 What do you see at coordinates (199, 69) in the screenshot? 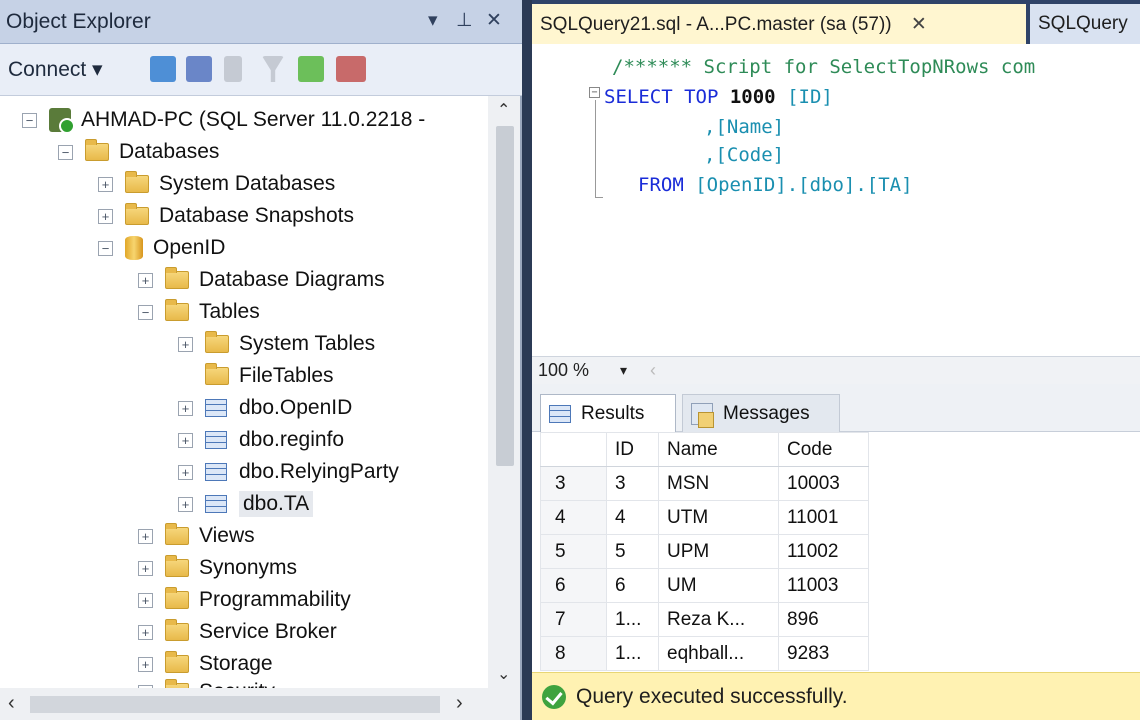
I see `disconnect-icon` at bounding box center [199, 69].